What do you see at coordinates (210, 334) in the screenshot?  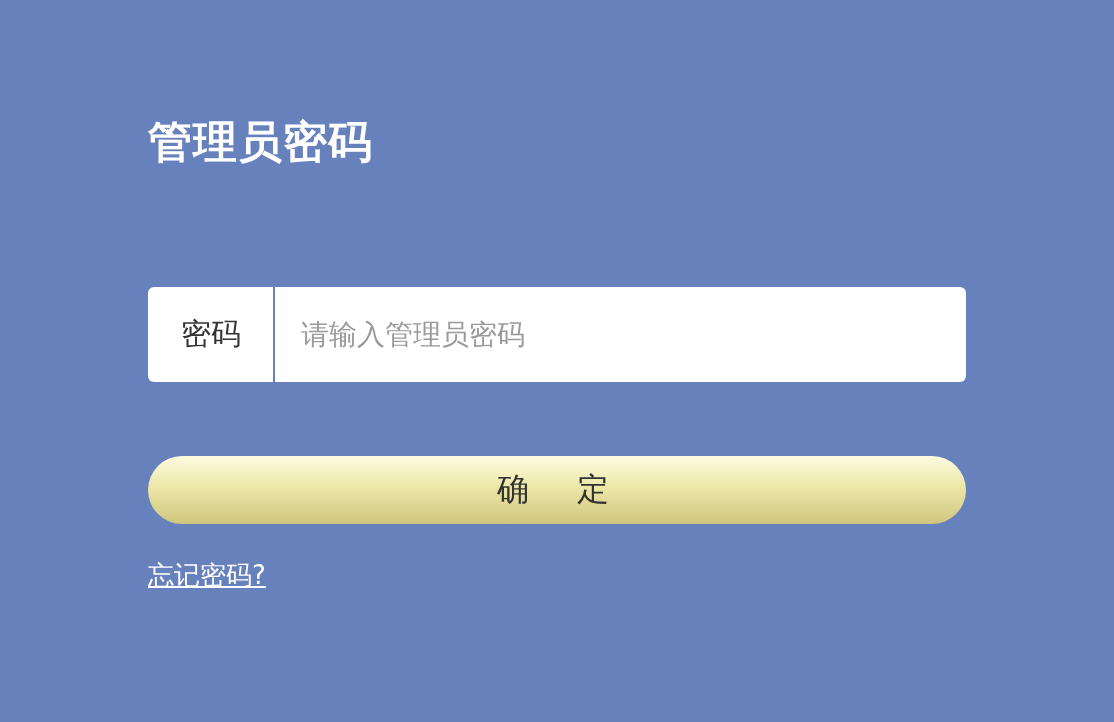 I see `field-label: 密码` at bounding box center [210, 334].